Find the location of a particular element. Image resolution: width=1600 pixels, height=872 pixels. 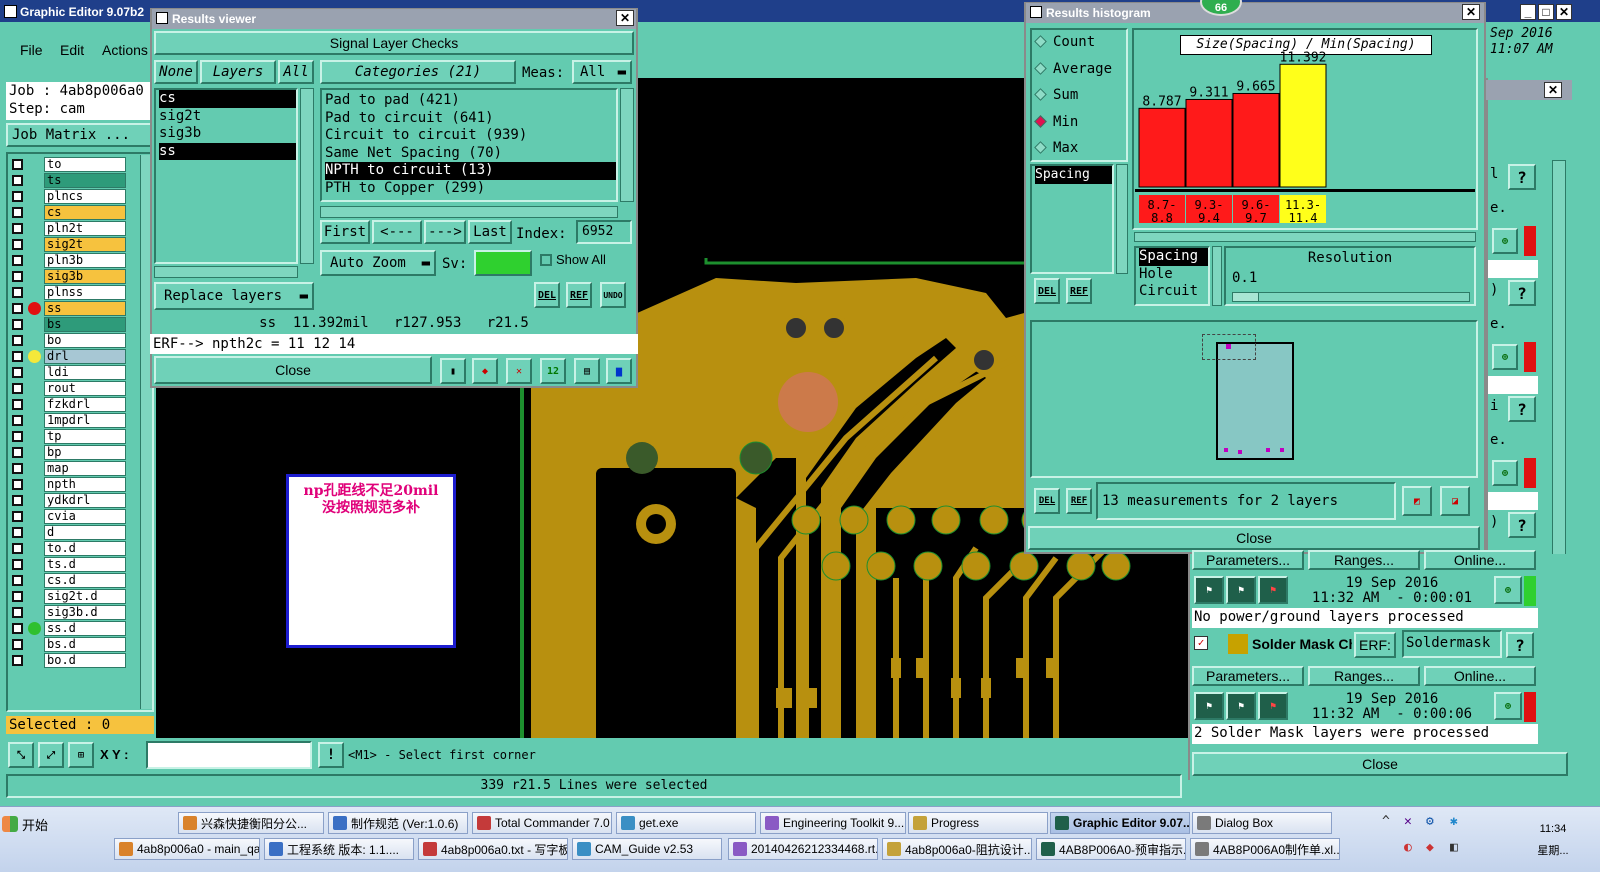

stat-option-average: Average is located at coordinates (1079, 70).